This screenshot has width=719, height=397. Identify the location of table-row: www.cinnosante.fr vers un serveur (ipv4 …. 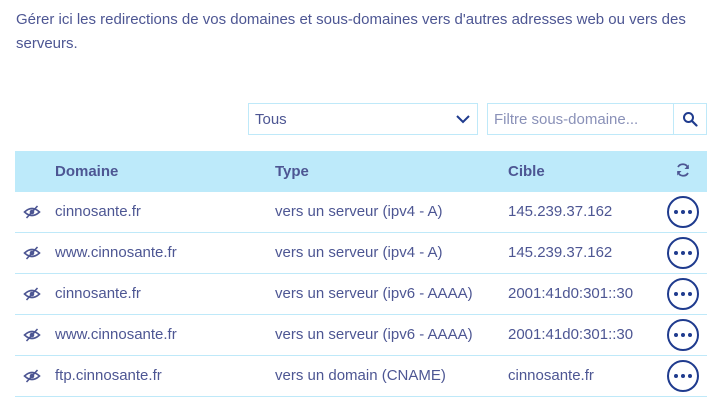
(361, 253).